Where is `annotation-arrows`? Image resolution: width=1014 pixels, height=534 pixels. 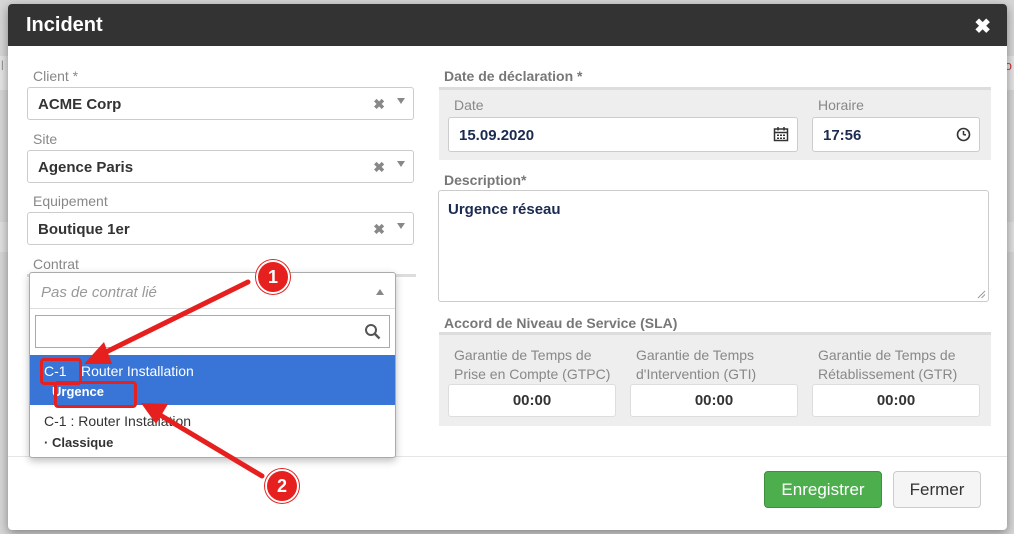 annotation-arrows is located at coordinates (174, 379).